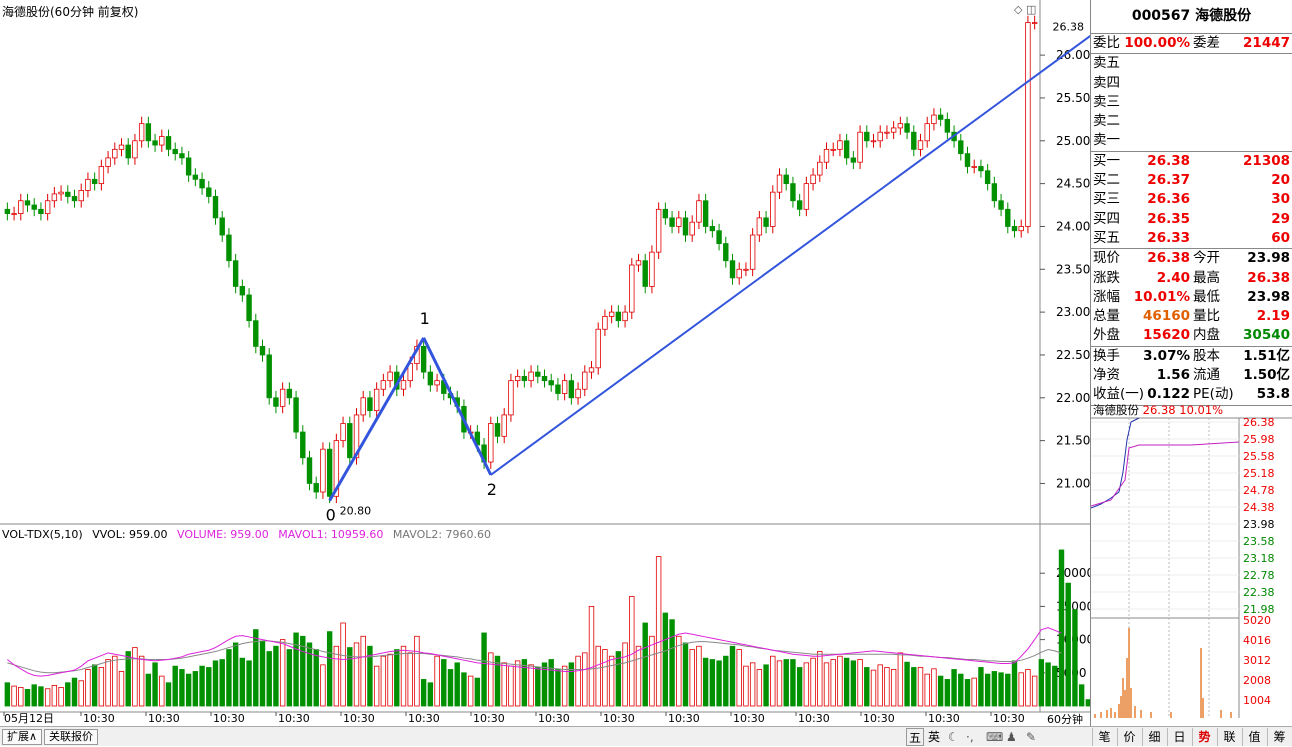  Describe the element at coordinates (22, 737) in the screenshot. I see `expand-tab: 扩展∧` at that location.